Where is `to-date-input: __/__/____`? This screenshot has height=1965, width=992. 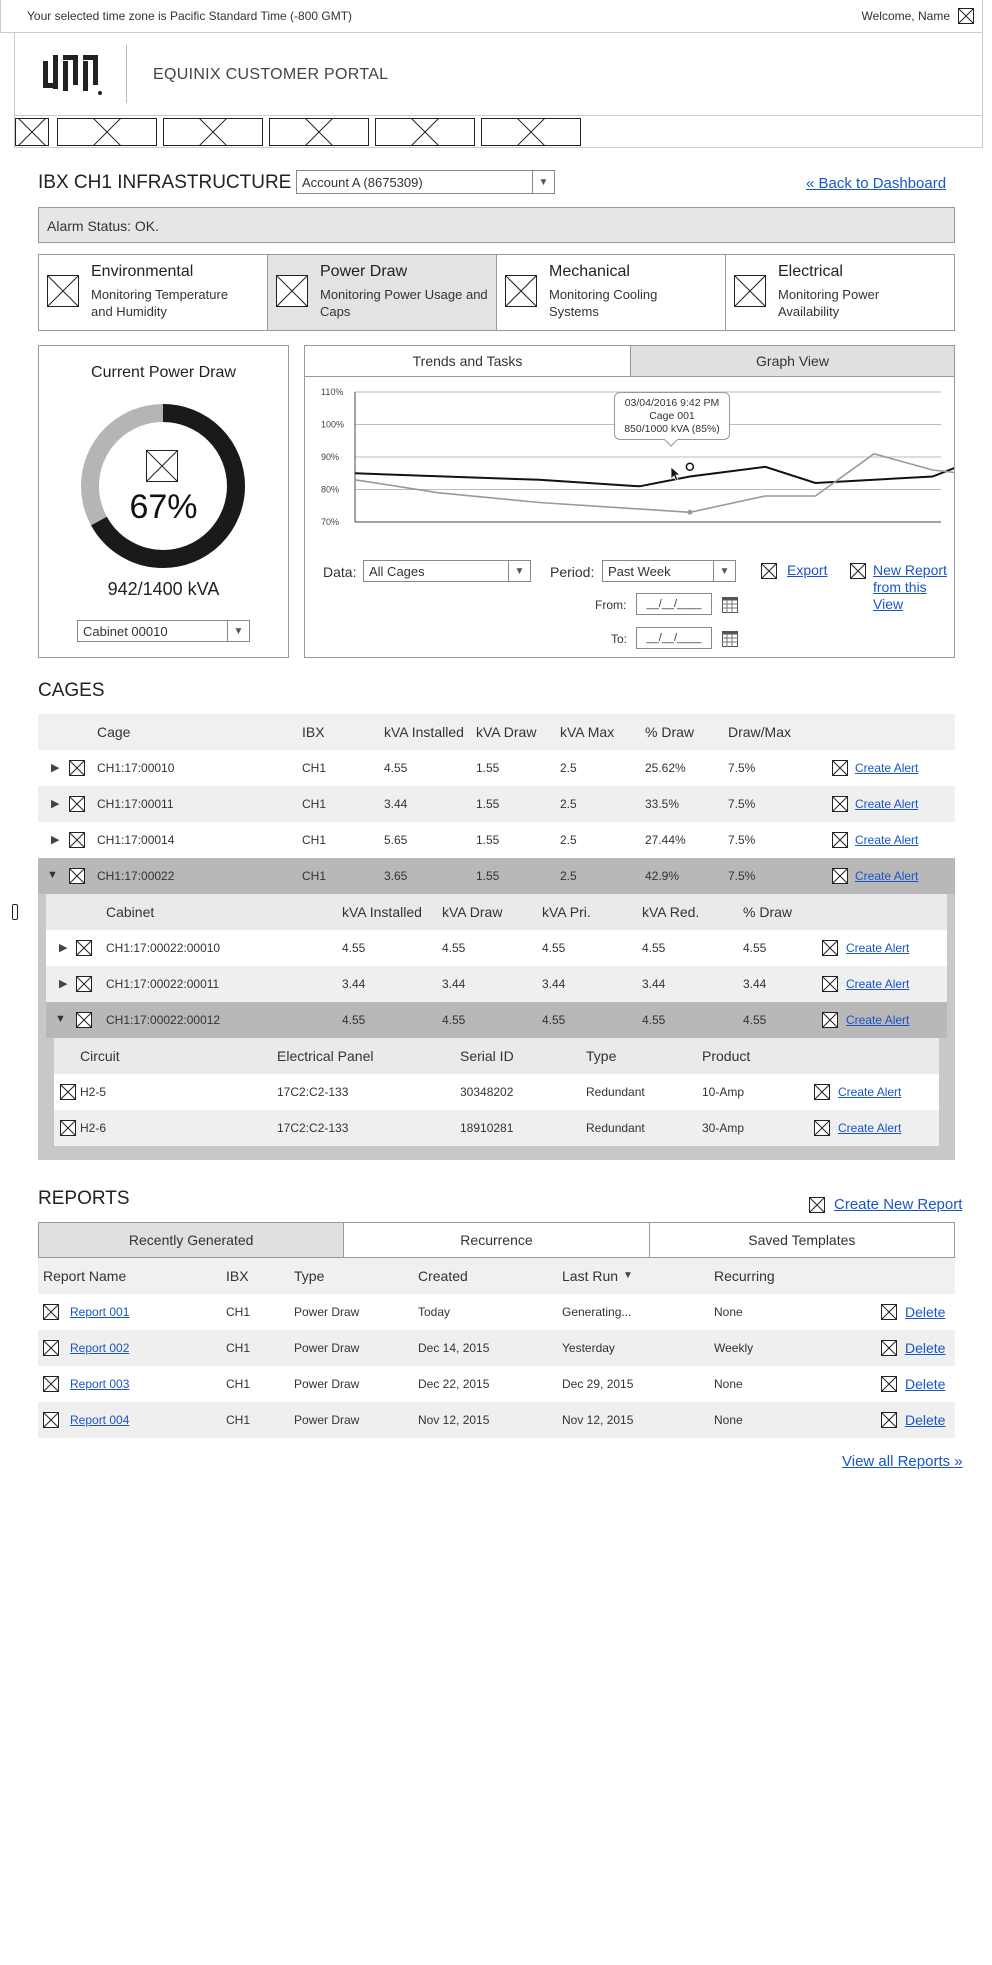 to-date-input: __/__/____ is located at coordinates (674, 638).